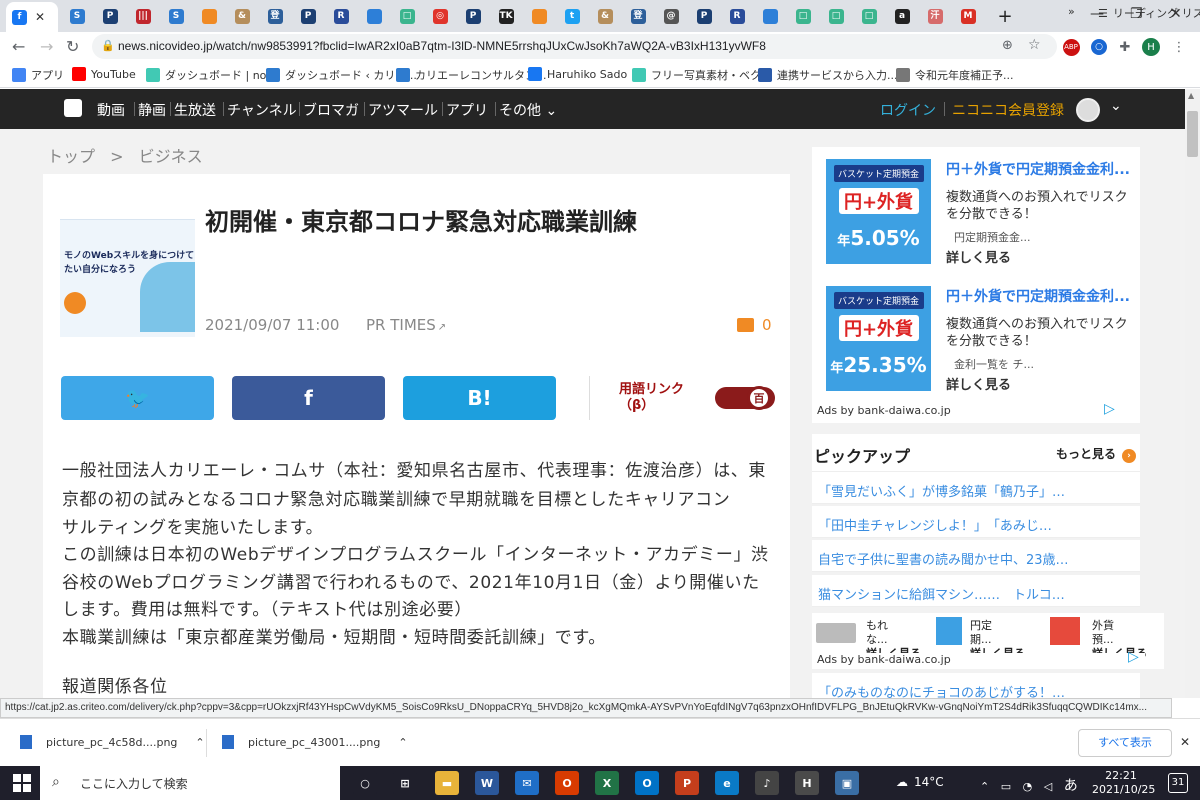 This screenshot has height=800, width=1200. Describe the element at coordinates (1071, 47) in the screenshot. I see `abp-icon: ABP` at that location.